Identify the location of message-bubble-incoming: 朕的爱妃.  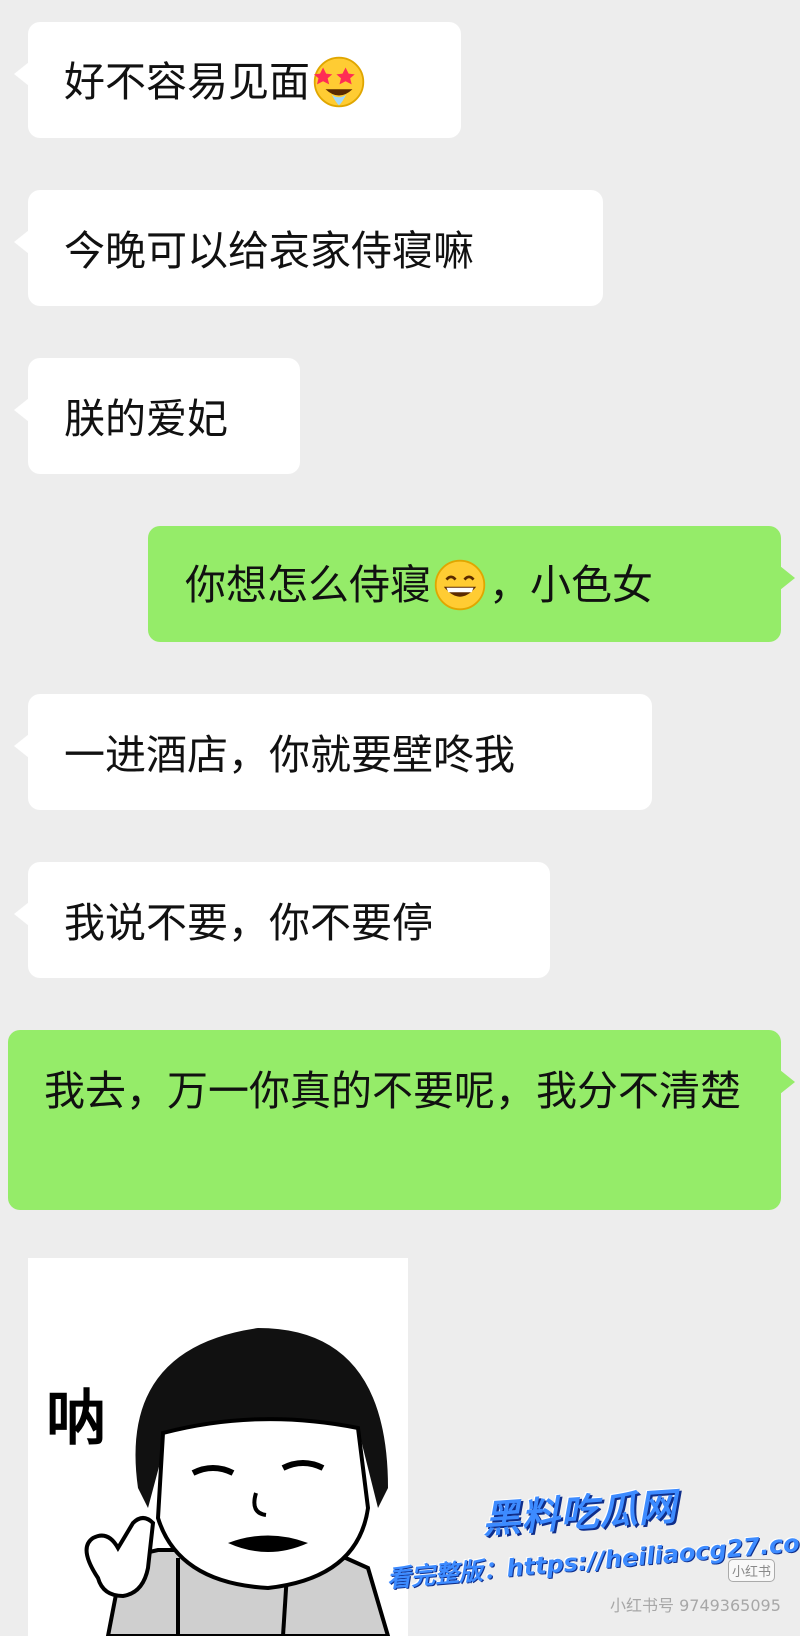
(157, 416).